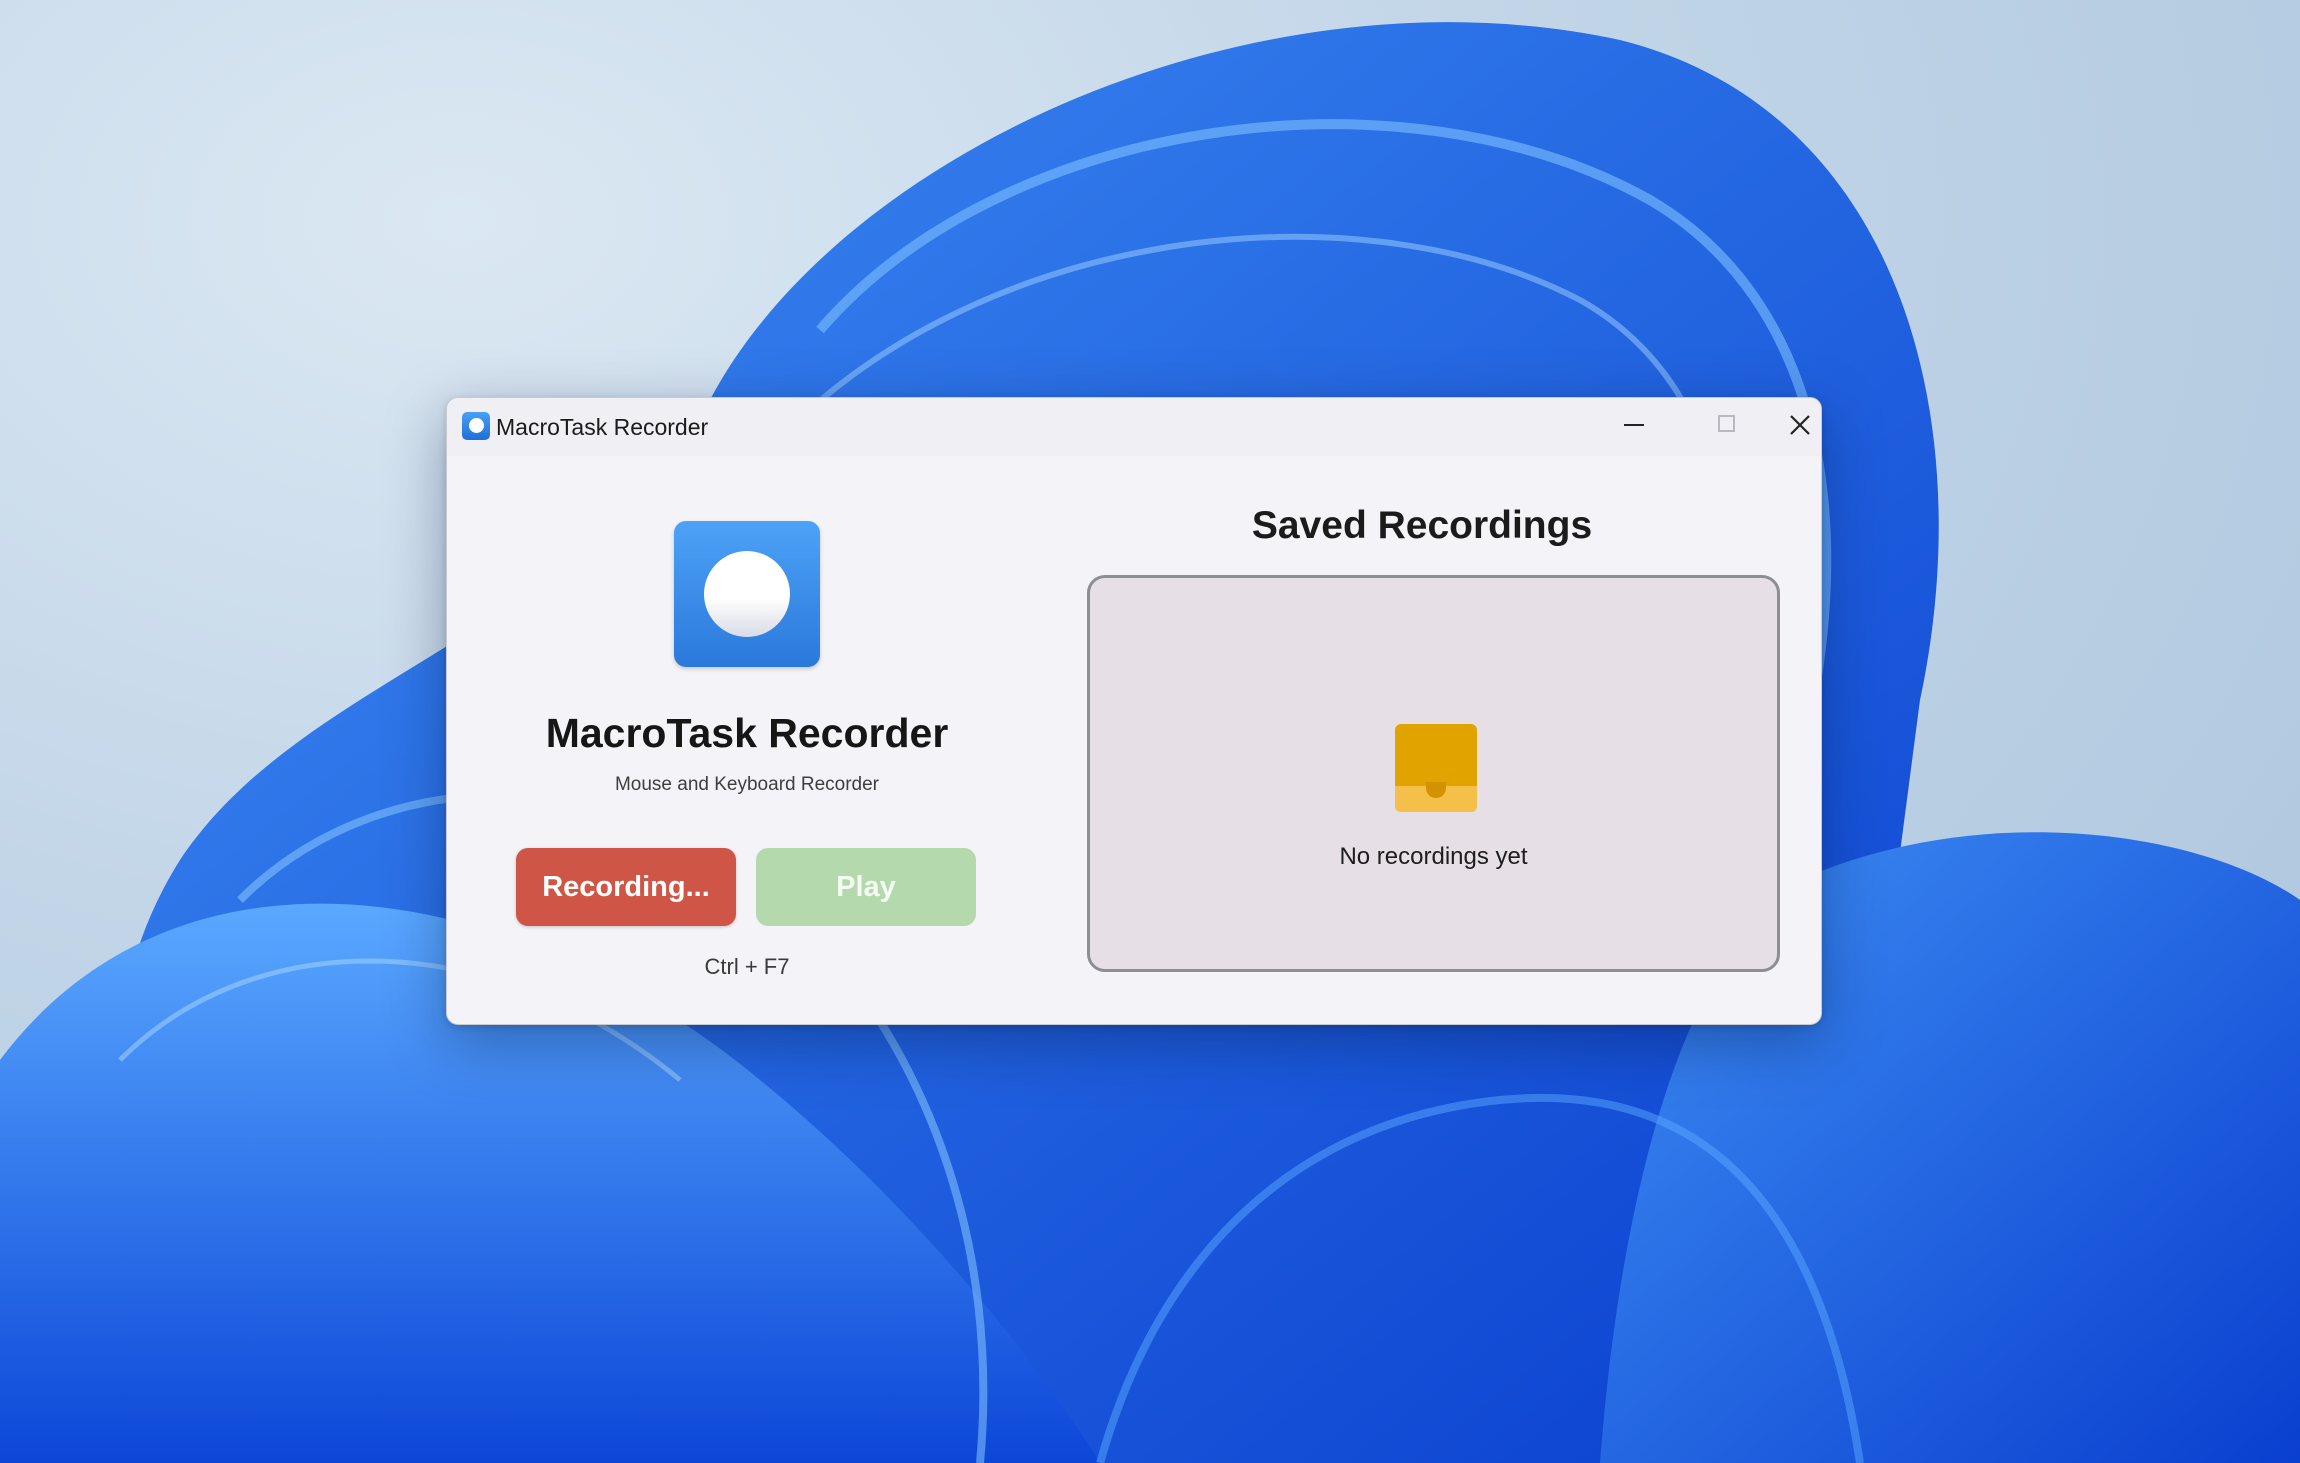 This screenshot has width=2300, height=1463. Describe the element at coordinates (747, 733) in the screenshot. I see `app-name: MacroTask Recorder` at that location.